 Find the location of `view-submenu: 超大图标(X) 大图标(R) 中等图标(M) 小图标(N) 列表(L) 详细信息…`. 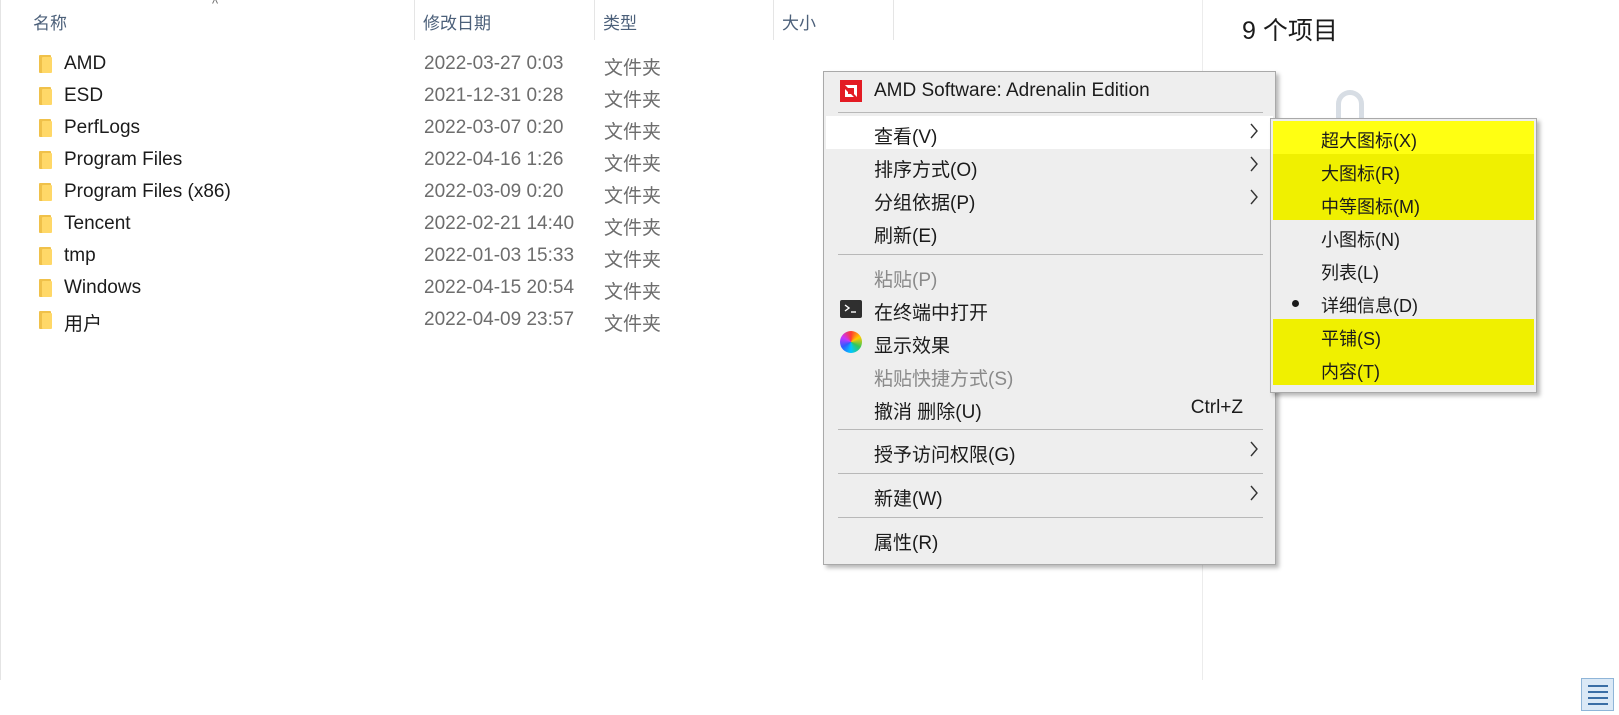

view-submenu: 超大图标(X) 大图标(R) 中等图标(M) 小图标(N) 列表(L) 详细信息… is located at coordinates (1403, 255).